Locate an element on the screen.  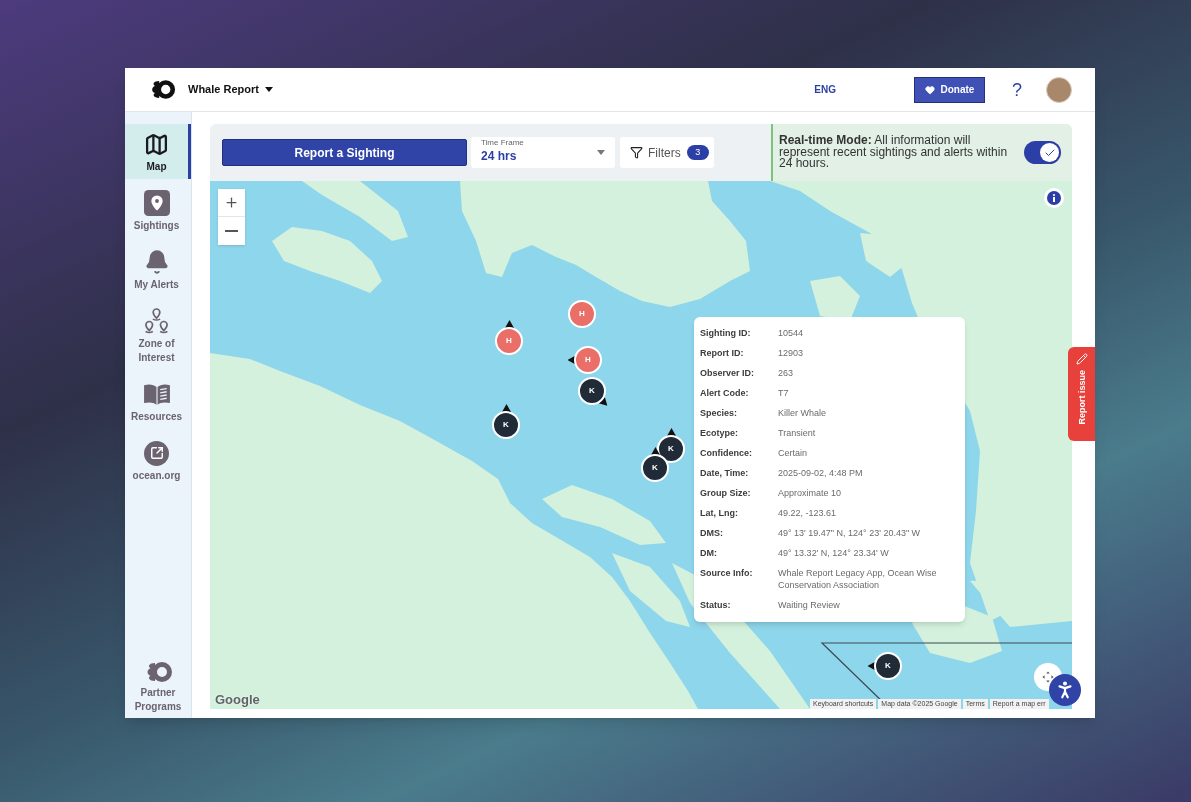
field-label: Group Size: is located at coordinates (726, 493).